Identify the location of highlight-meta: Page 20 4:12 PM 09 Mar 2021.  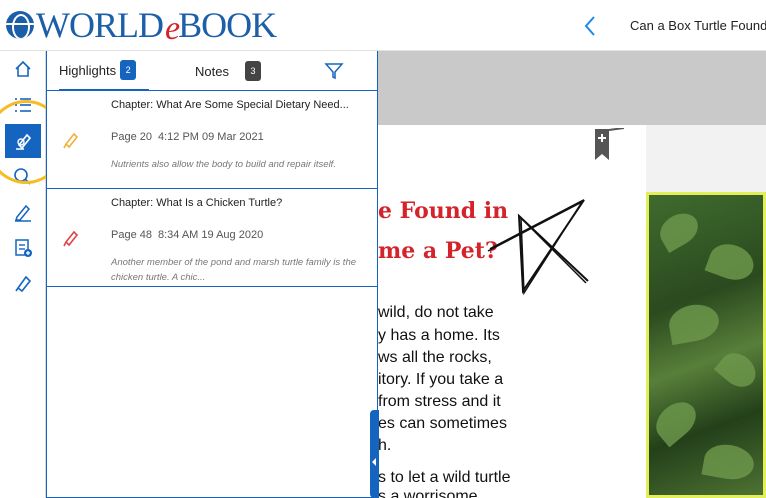
(187, 137).